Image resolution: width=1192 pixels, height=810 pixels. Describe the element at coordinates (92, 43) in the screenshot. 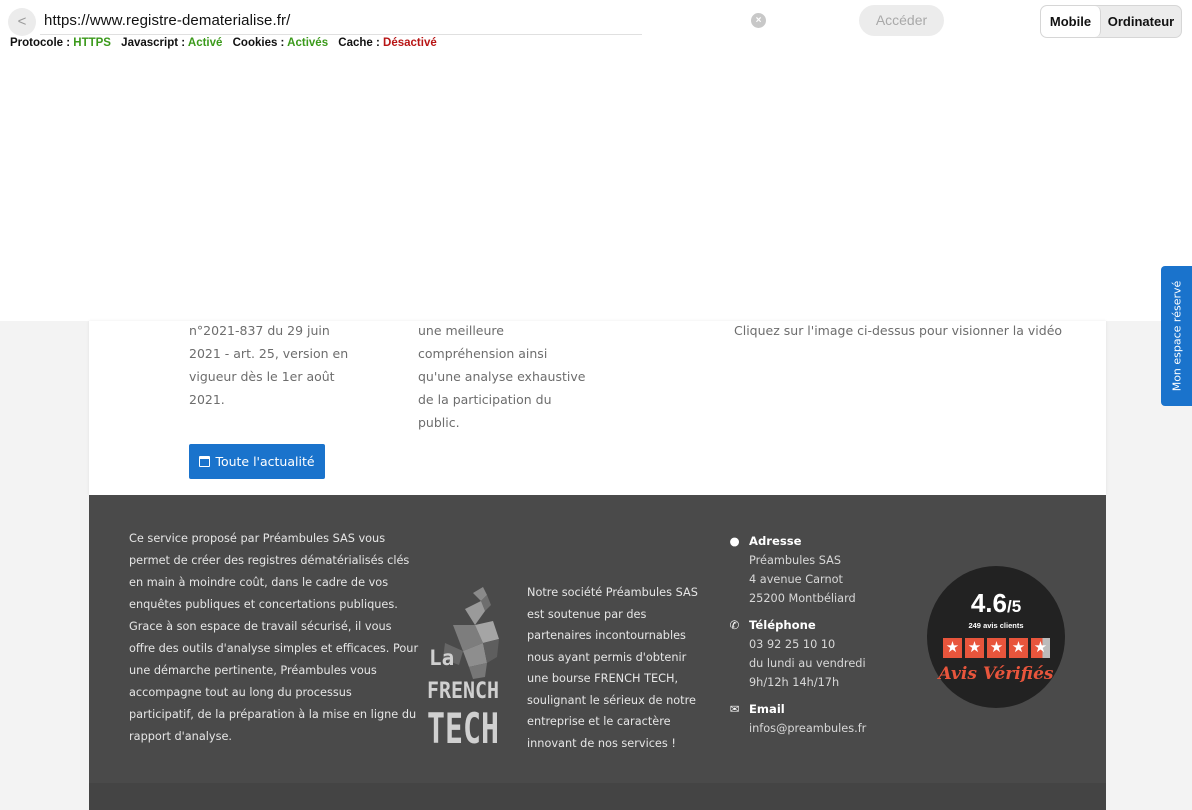

I see `protocol-value: HTTPS` at that location.